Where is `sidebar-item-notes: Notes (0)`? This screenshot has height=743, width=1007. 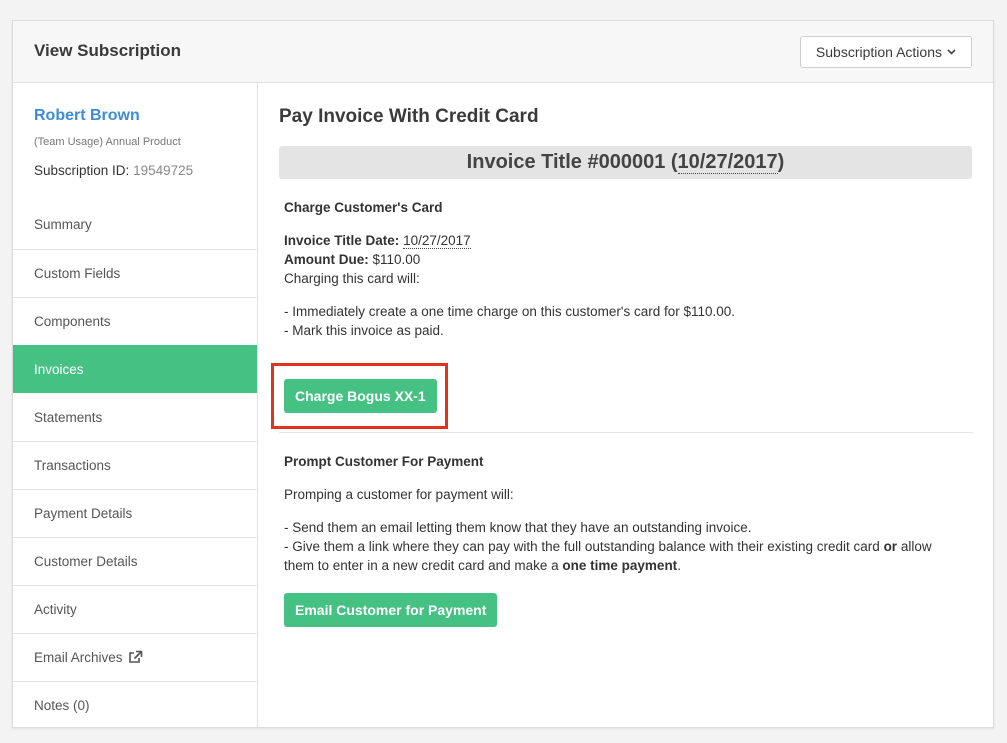
sidebar-item-notes: Notes (0) is located at coordinates (135, 705).